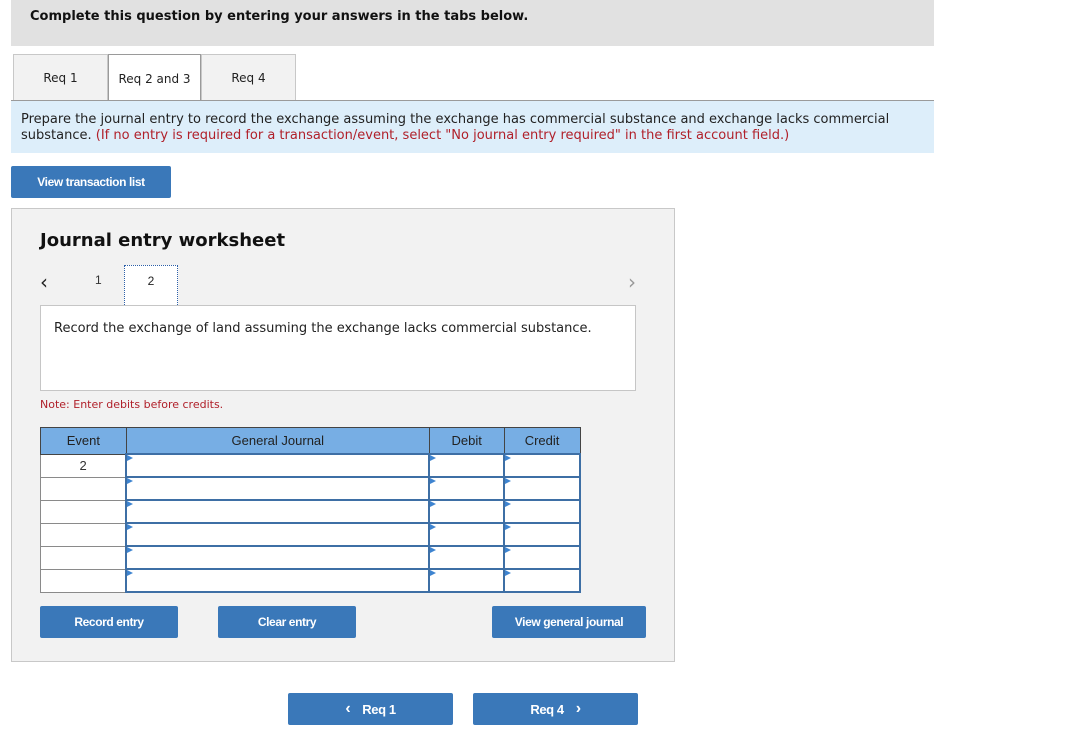 Image resolution: width=1065 pixels, height=750 pixels. I want to click on worksheet-page-2: 2, so click(151, 286).